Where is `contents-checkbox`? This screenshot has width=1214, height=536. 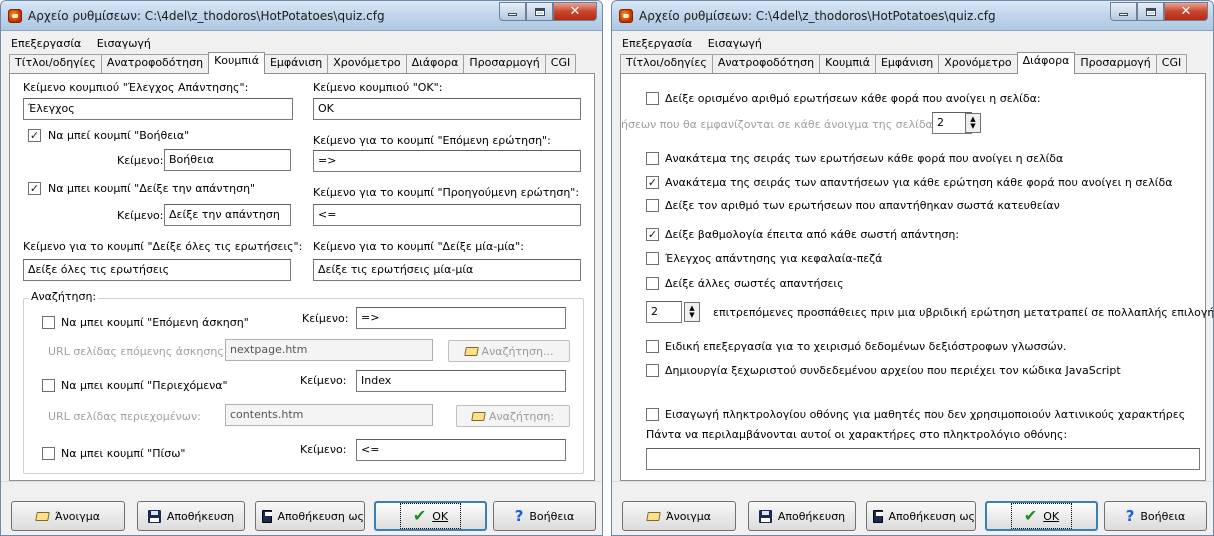 contents-checkbox is located at coordinates (48, 385).